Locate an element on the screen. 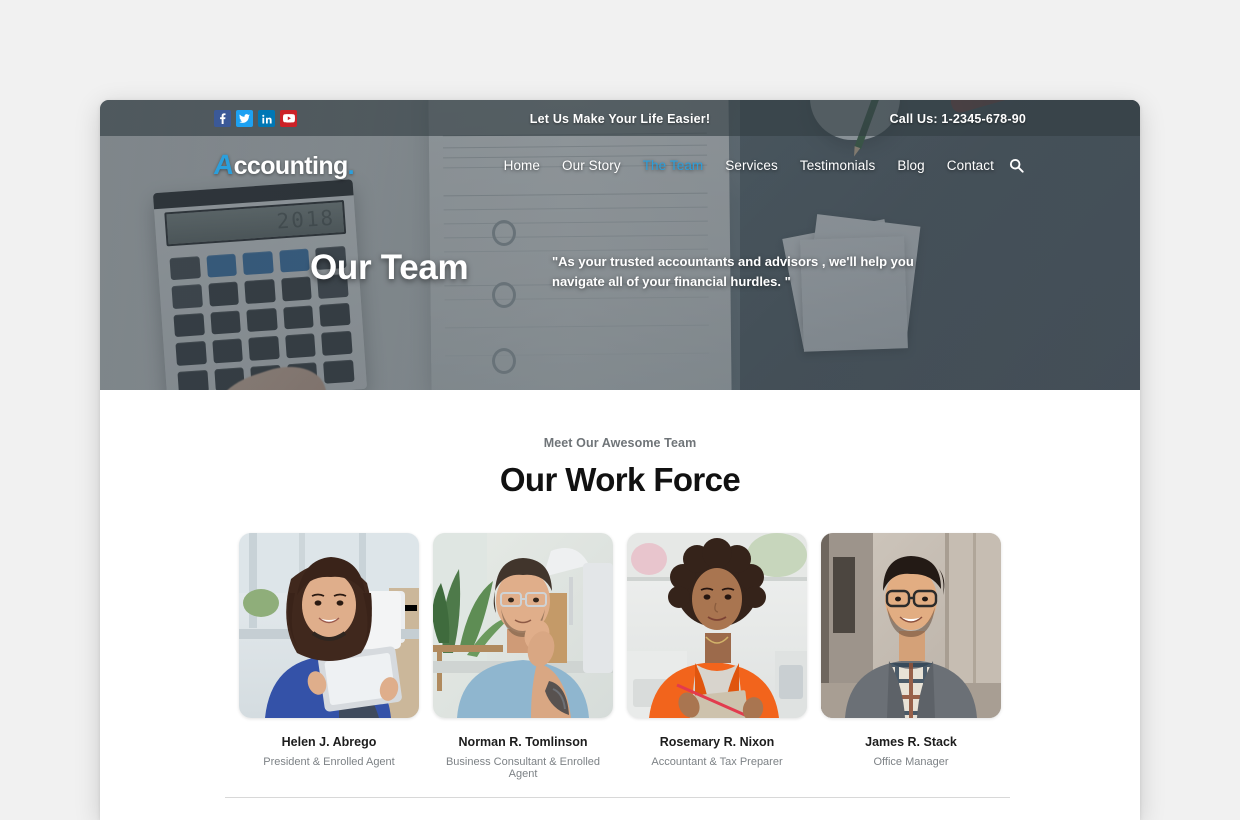  page-title: Our Team is located at coordinates (389, 267).